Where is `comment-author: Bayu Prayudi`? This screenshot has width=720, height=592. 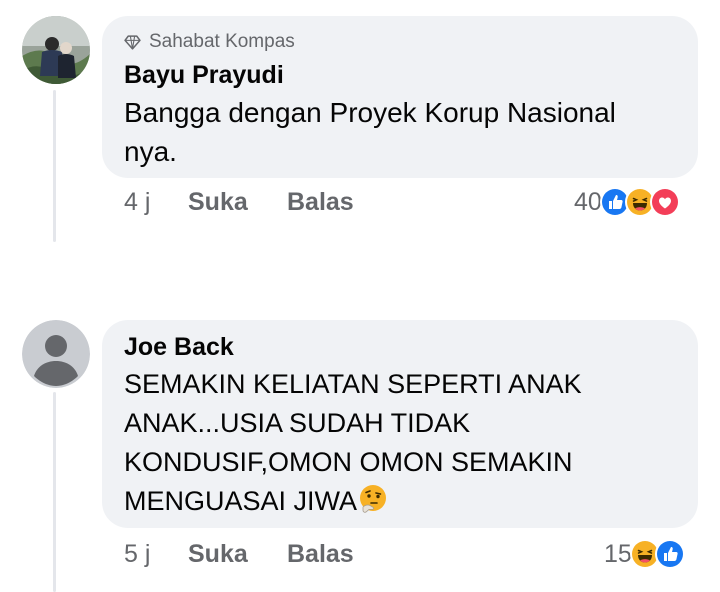
comment-author: Bayu Prayudi is located at coordinates (401, 75).